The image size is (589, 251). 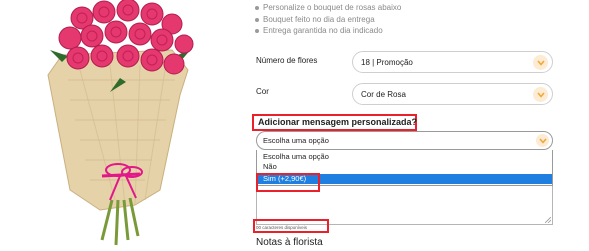 I want to click on flowers-select: 18 | Promoção, so click(x=452, y=62).